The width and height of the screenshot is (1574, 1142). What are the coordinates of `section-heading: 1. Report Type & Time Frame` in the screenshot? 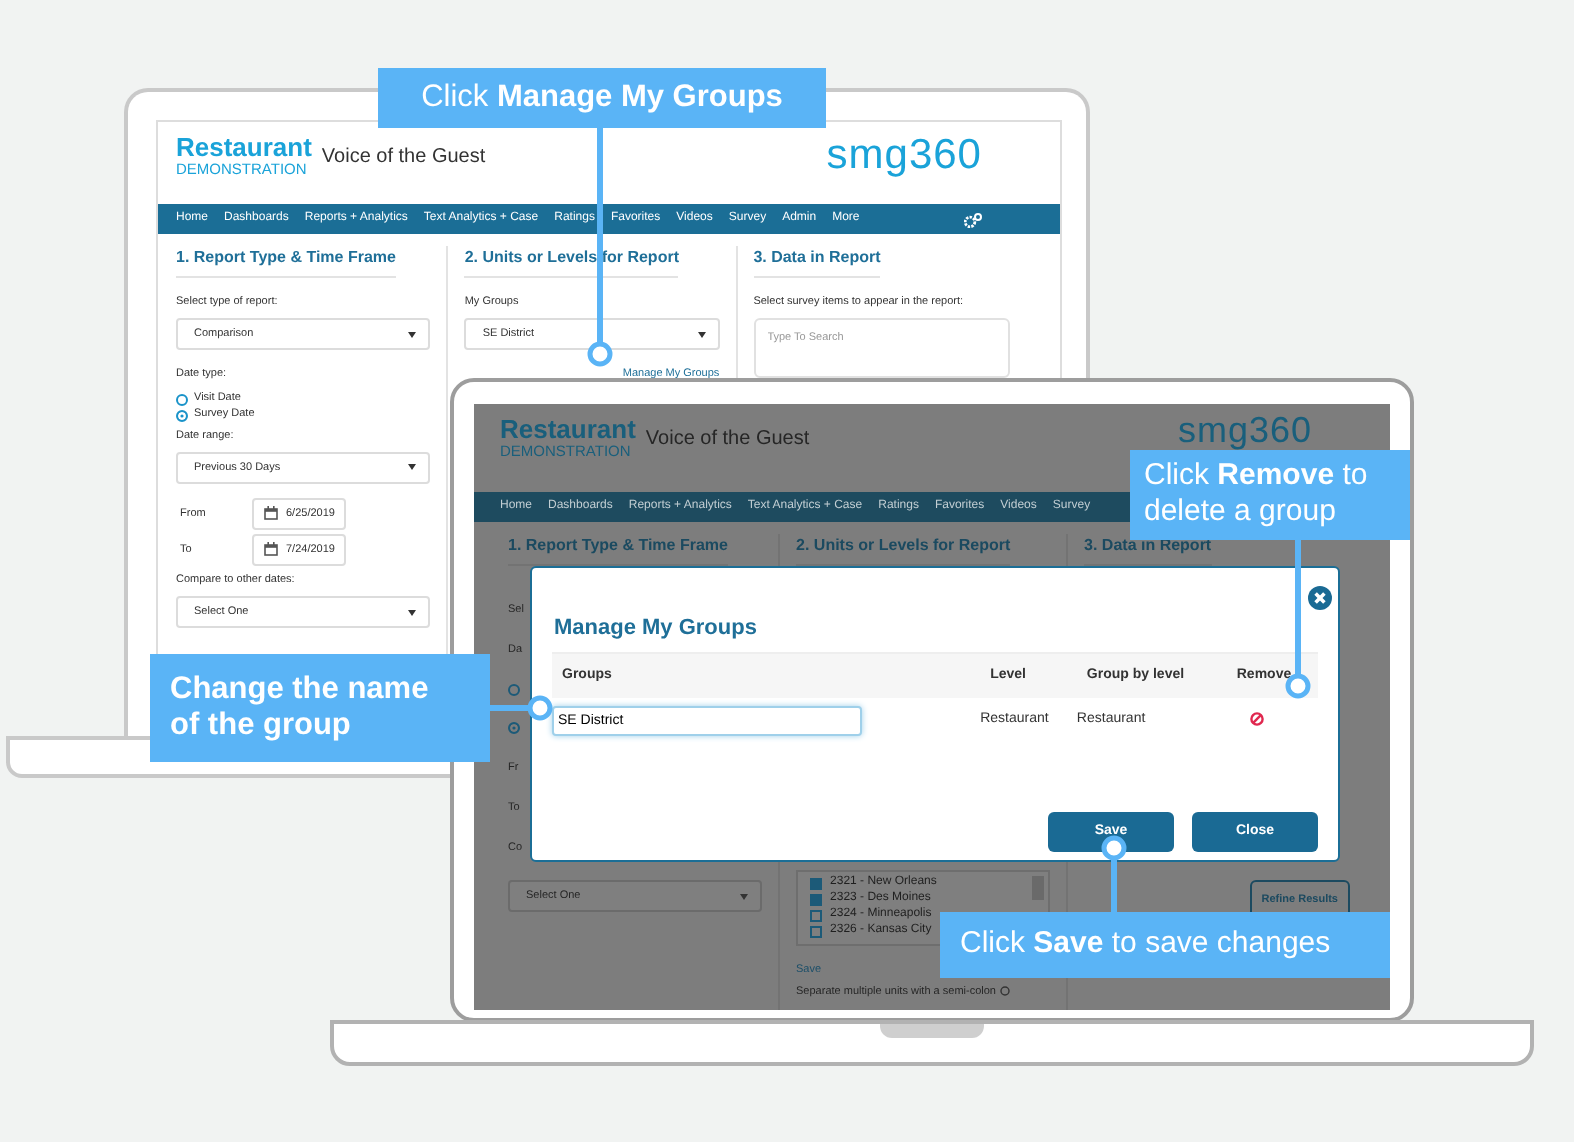 It's located at (286, 262).